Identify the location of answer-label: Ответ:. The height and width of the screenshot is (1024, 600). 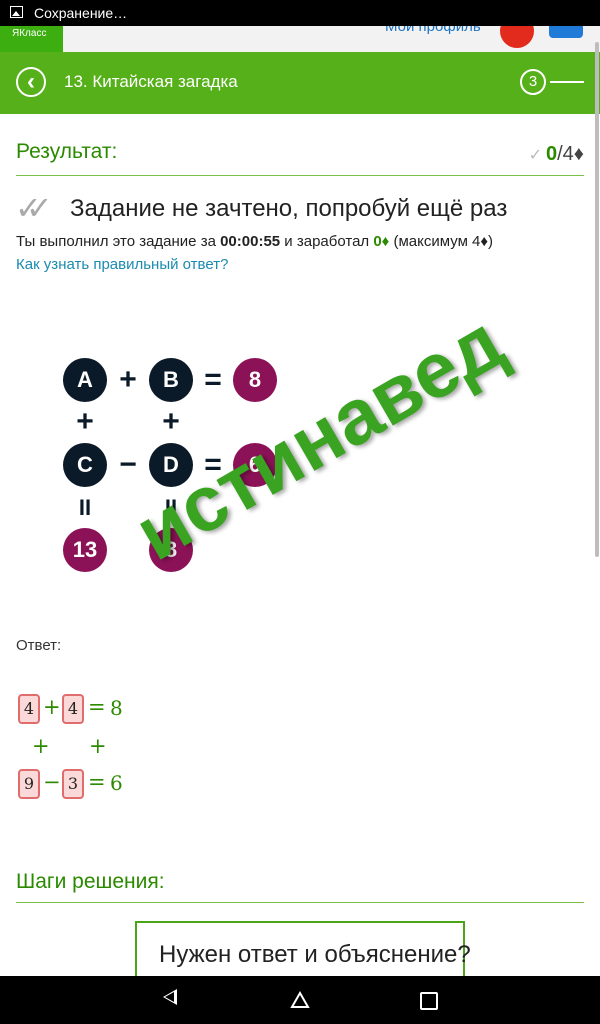
(39, 645).